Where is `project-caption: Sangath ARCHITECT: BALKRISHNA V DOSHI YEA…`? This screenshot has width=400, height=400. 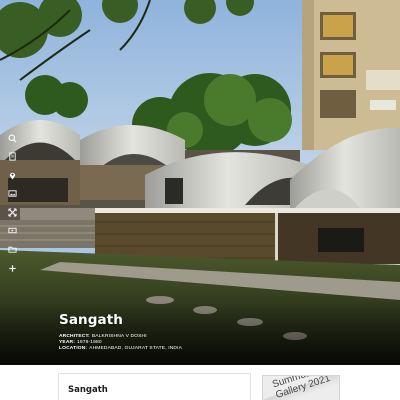
project-caption: Sangath ARCHITECT: BALKRISHNA V DOSHI YEA… is located at coordinates (120, 332).